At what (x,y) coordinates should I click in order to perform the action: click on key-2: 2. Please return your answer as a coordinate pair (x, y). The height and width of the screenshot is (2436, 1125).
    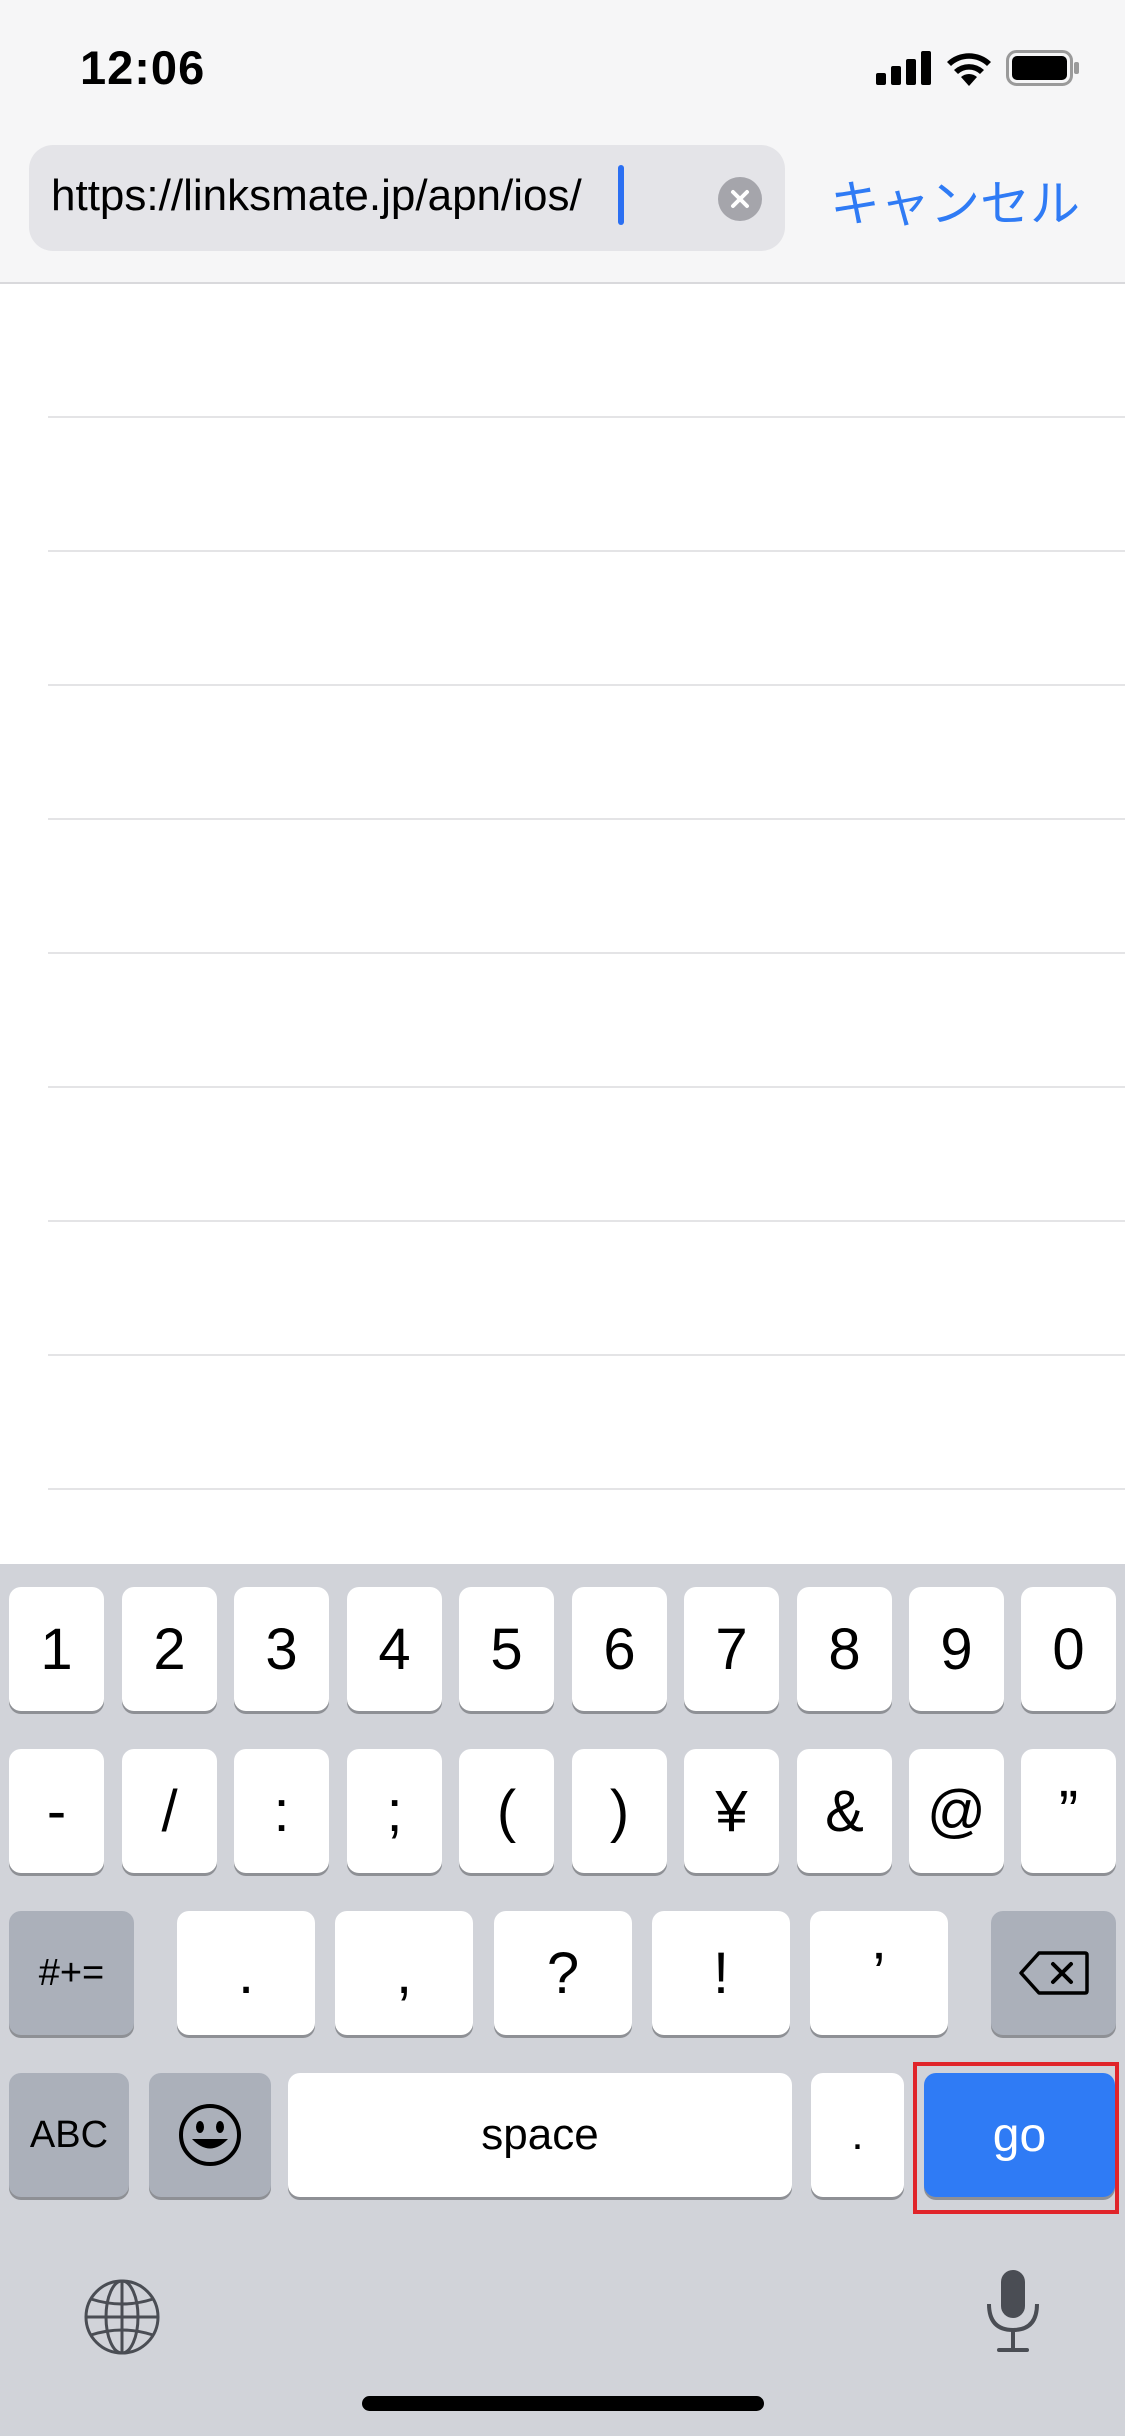
    Looking at the image, I should click on (169, 1649).